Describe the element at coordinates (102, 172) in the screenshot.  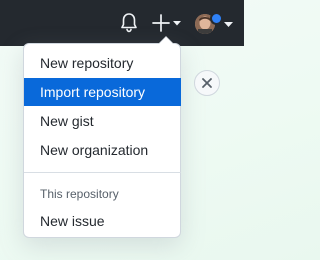
I see `menu-divider` at that location.